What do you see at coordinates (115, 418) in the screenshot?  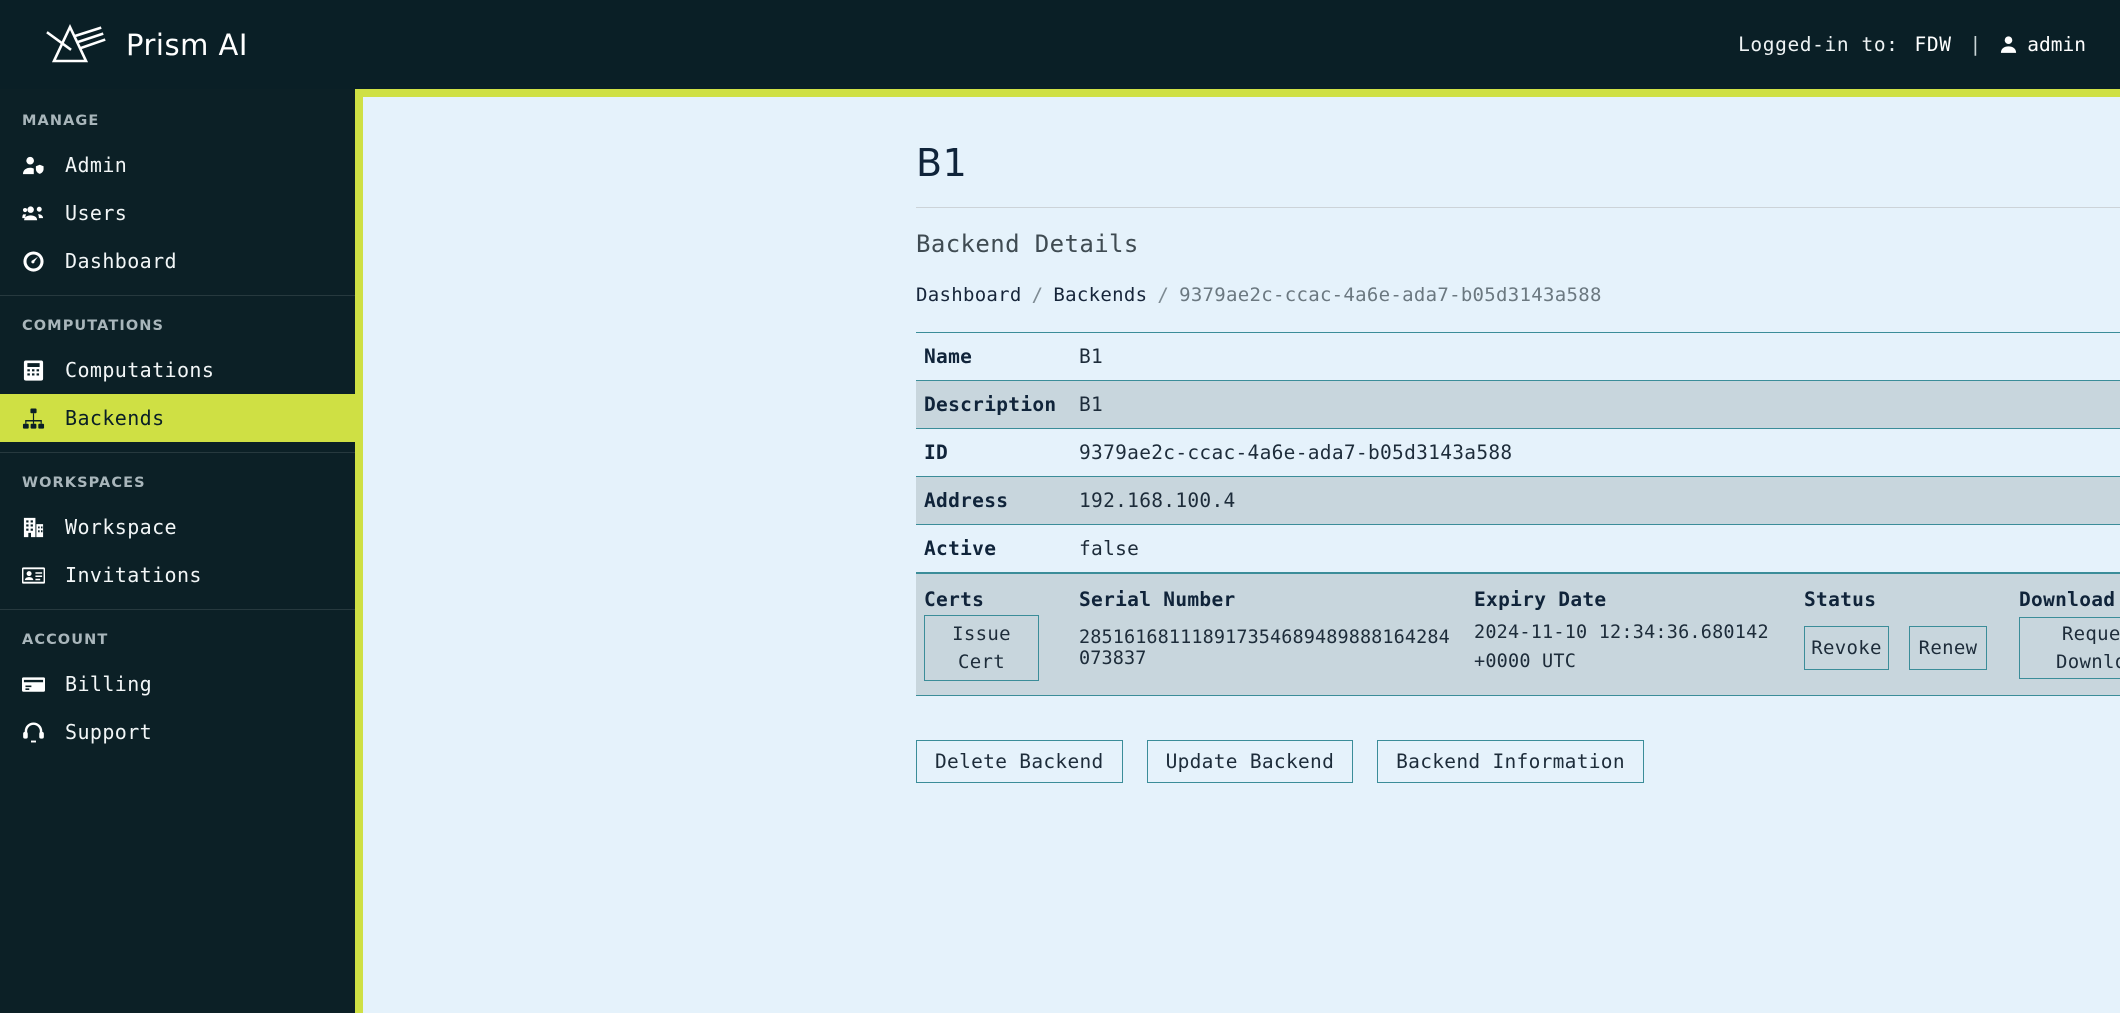 I see `sidebar-item-label: Backends` at bounding box center [115, 418].